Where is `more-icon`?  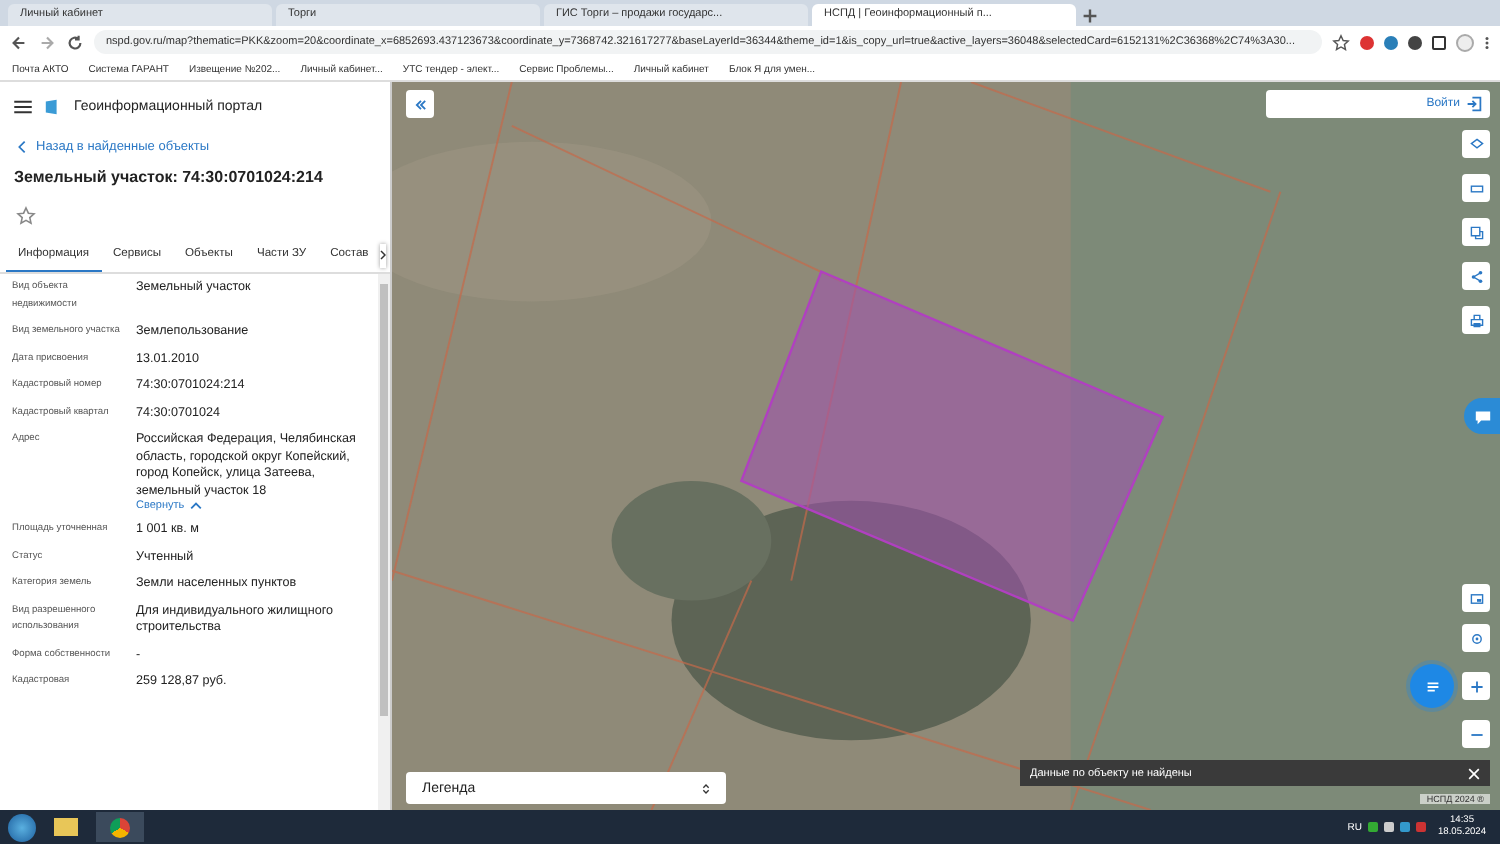 more-icon is located at coordinates (1487, 42).